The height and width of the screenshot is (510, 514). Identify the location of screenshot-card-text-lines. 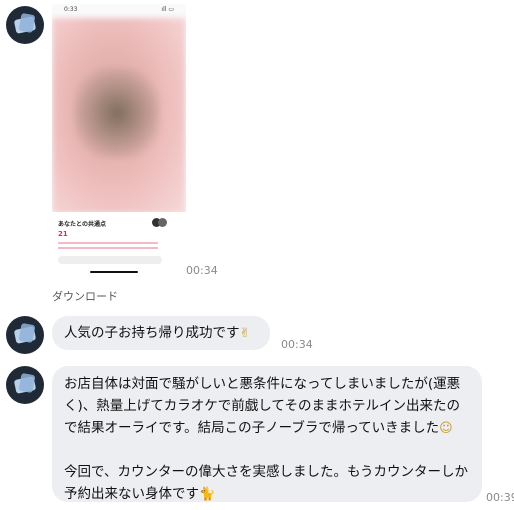
(108, 246).